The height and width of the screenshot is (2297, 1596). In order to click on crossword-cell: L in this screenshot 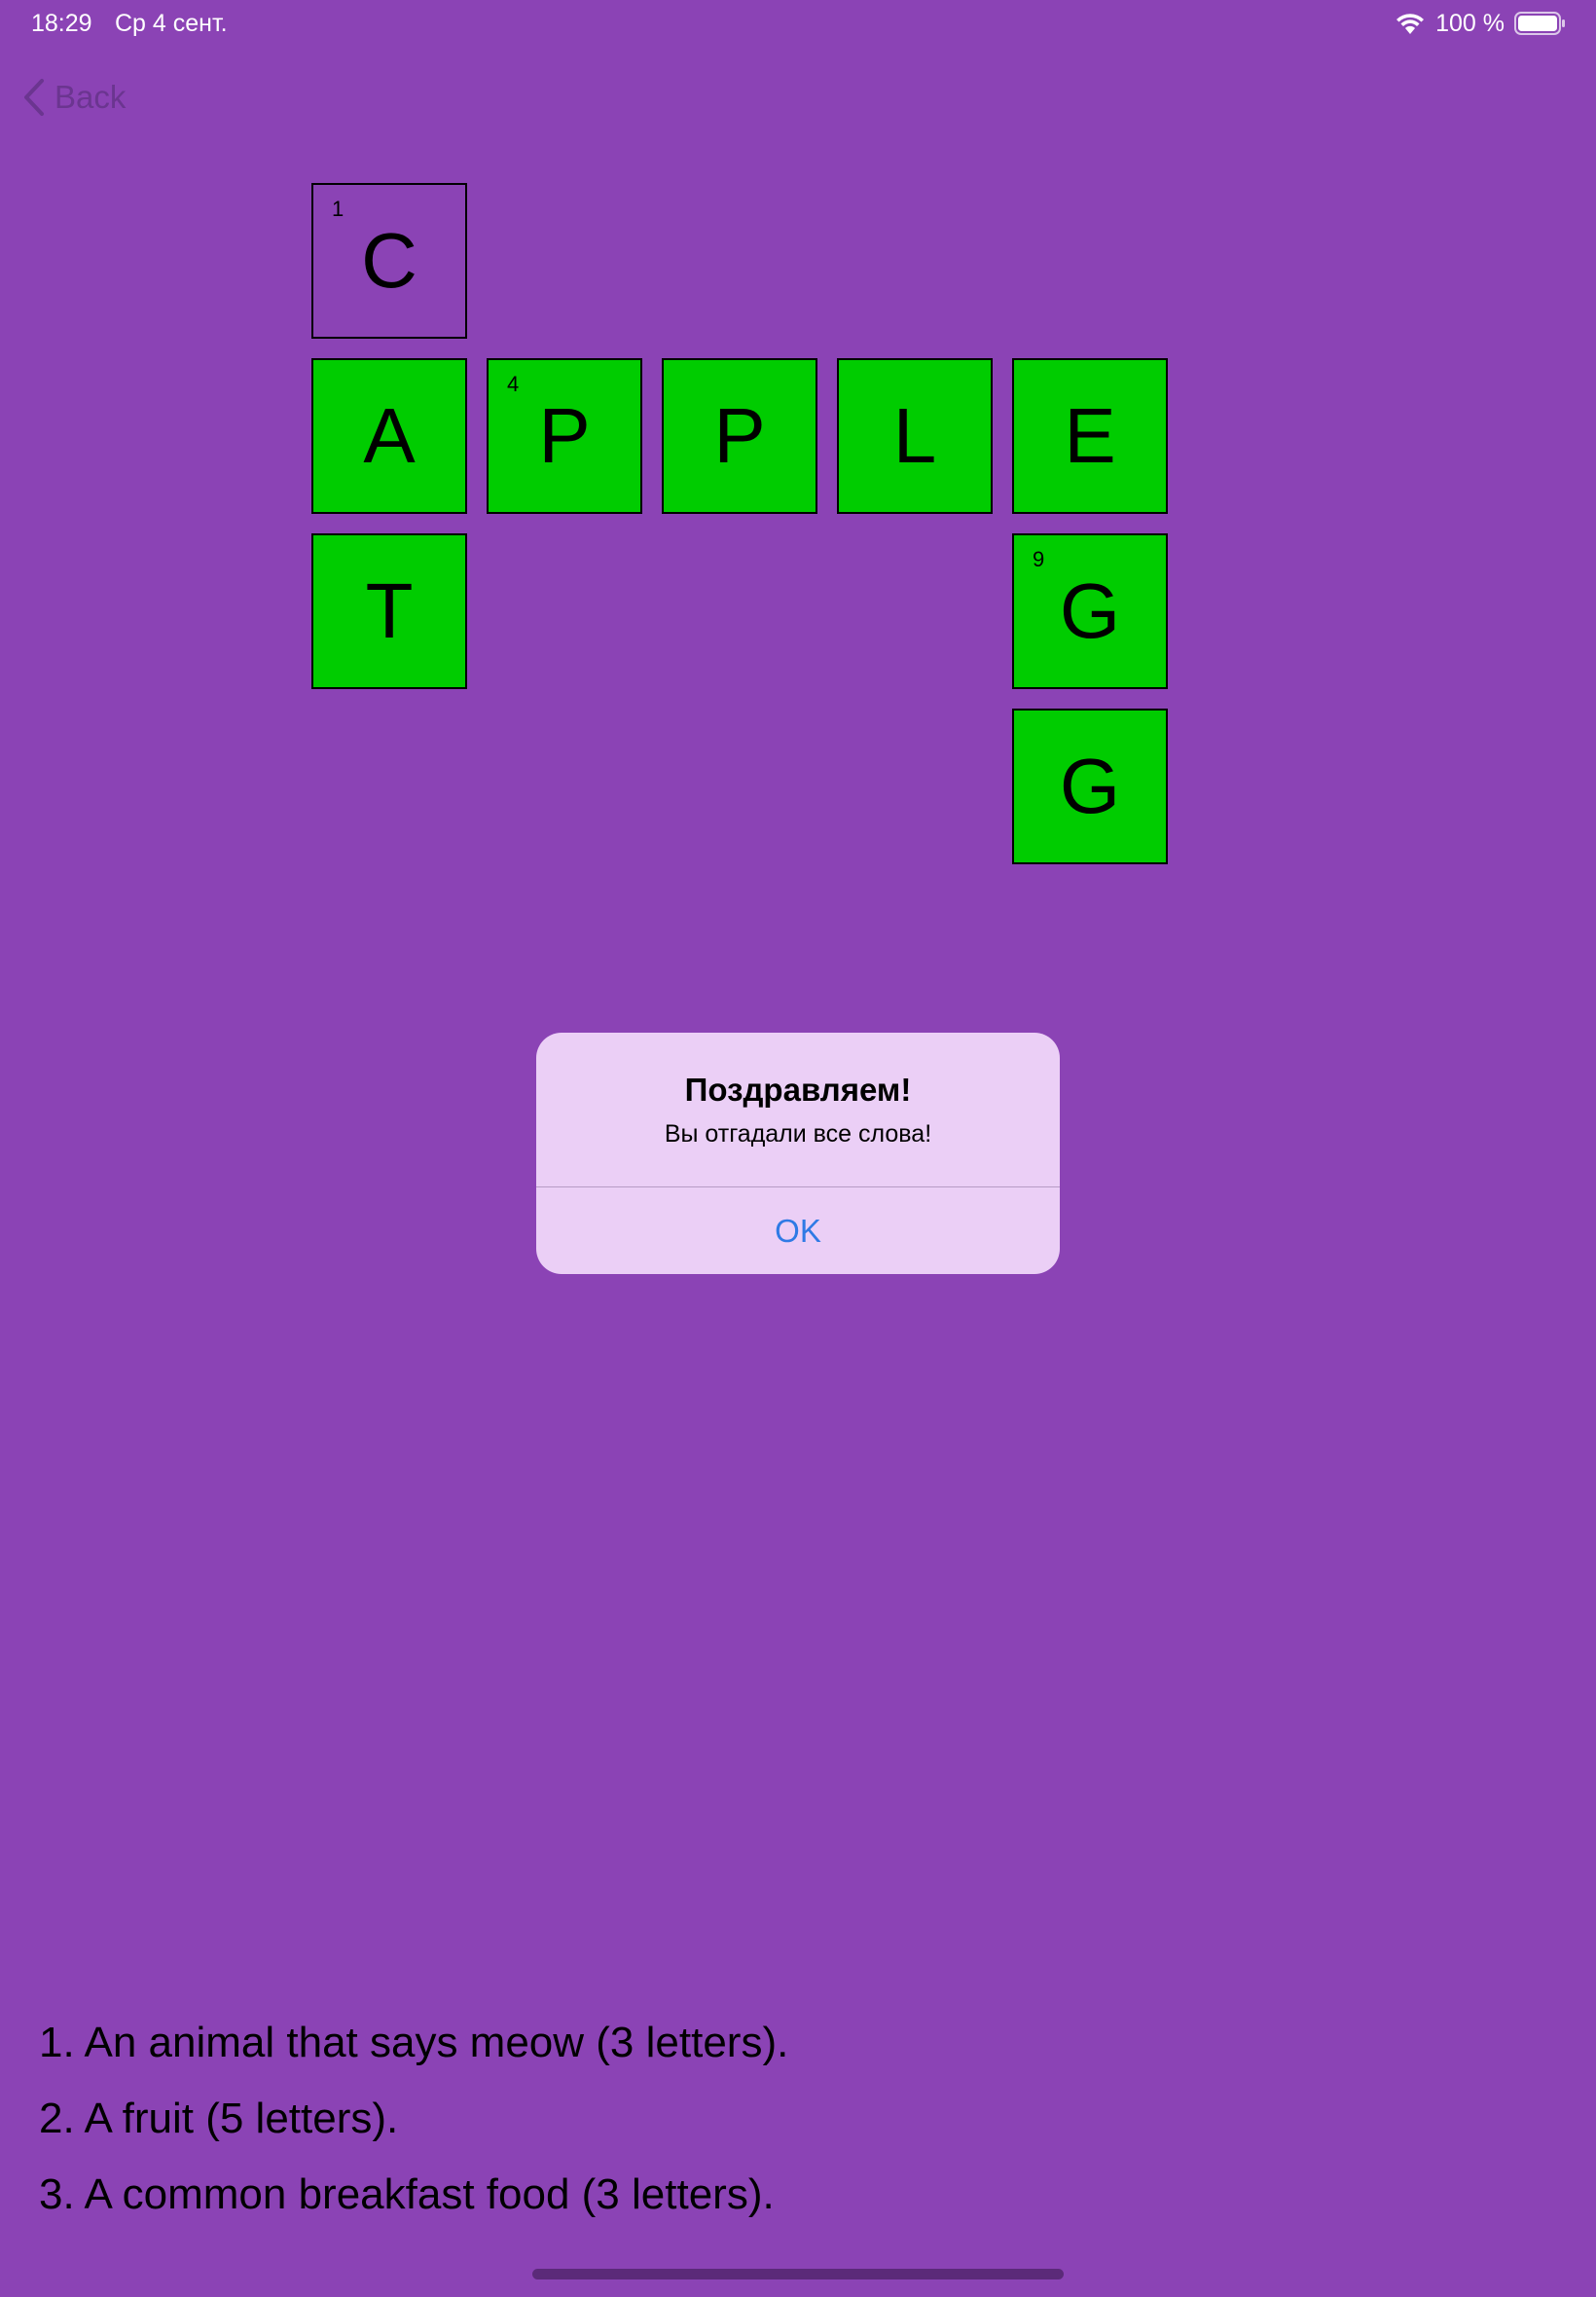, I will do `click(915, 436)`.